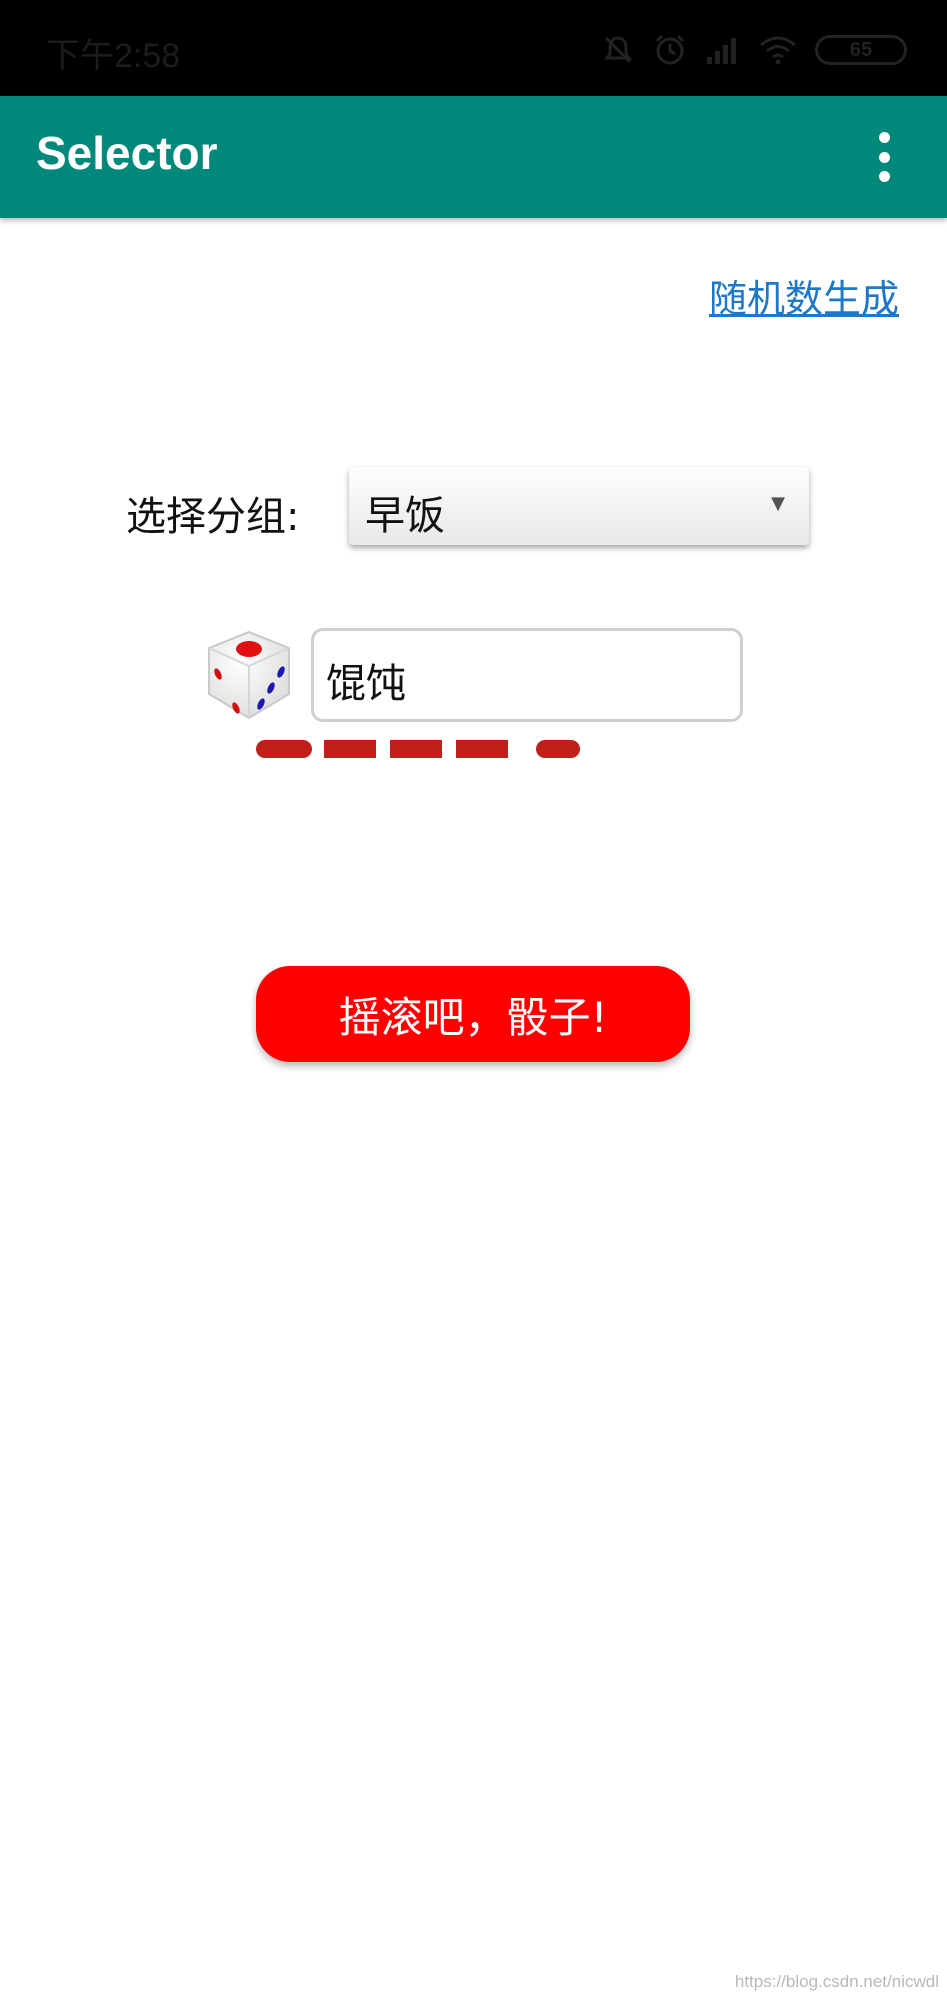 The width and height of the screenshot is (947, 2000). I want to click on app-title: Selector, so click(127, 153).